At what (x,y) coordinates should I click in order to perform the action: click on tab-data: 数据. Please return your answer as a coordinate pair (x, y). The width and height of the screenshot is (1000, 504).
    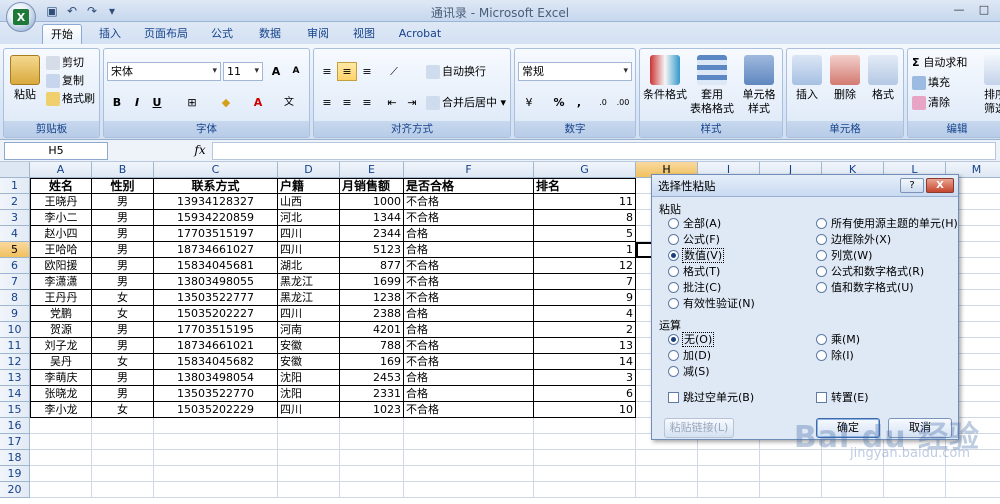
    Looking at the image, I should click on (270, 34).